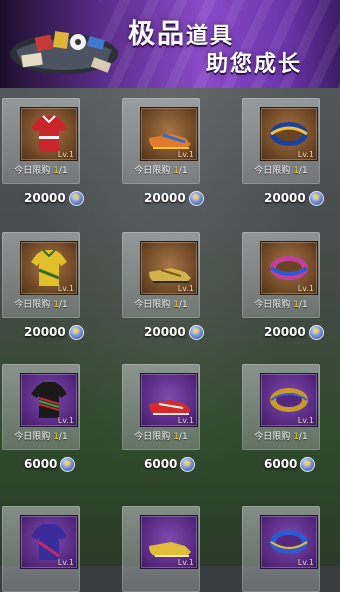 The height and width of the screenshot is (592, 340). What do you see at coordinates (170, 44) in the screenshot?
I see `promo-banner: 极品道具 助您成长` at bounding box center [170, 44].